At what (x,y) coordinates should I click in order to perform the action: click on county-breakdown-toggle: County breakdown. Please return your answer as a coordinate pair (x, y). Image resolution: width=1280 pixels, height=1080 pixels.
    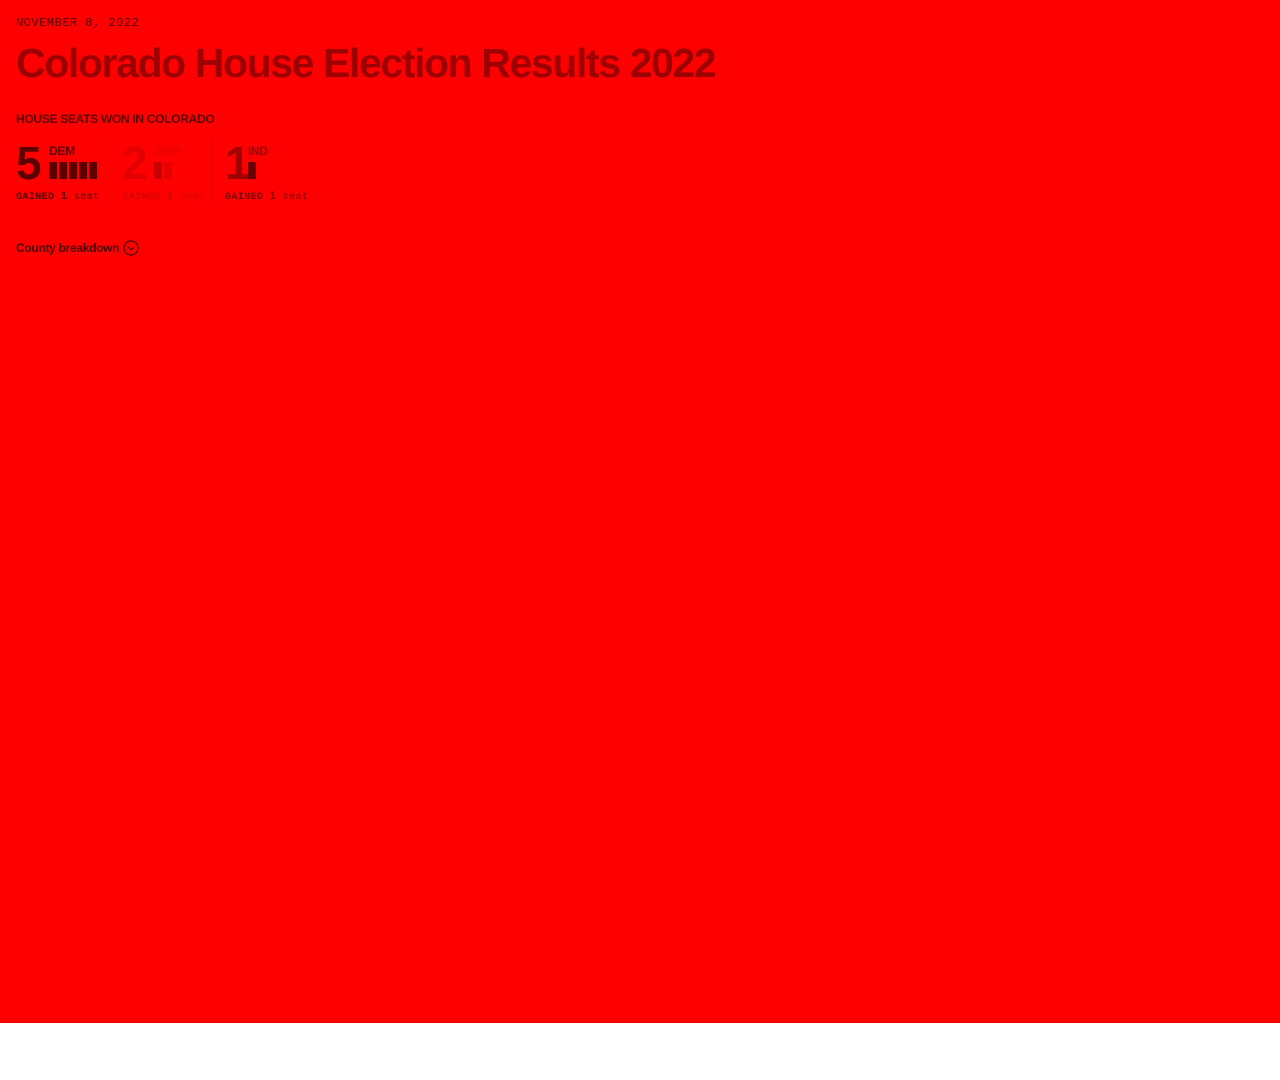
    Looking at the image, I should click on (77, 248).